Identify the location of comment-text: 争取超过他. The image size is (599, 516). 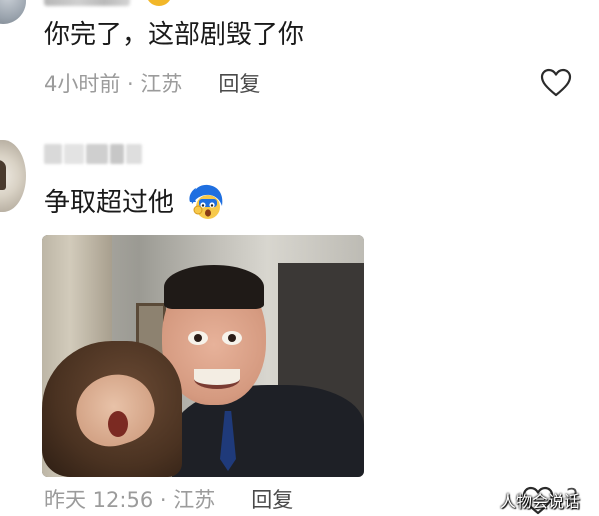
(109, 203).